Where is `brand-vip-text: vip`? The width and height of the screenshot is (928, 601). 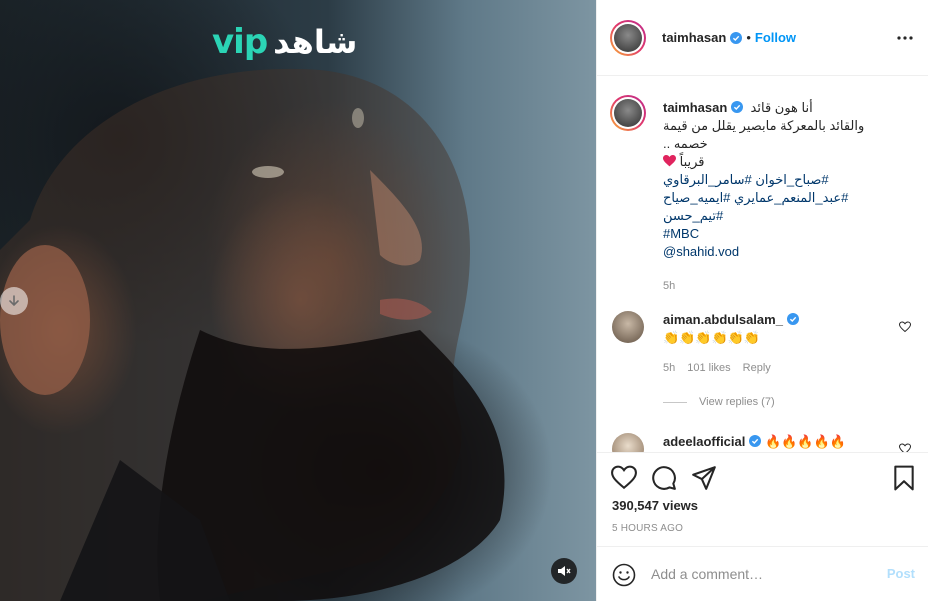 brand-vip-text: vip is located at coordinates (240, 42).